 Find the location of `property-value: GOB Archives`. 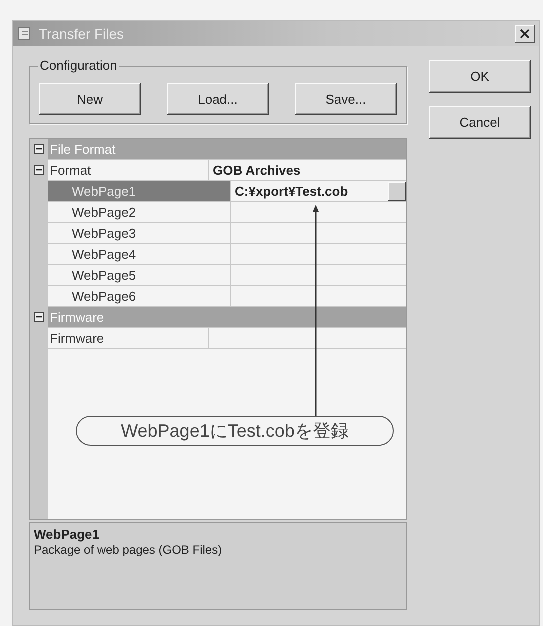

property-value: GOB Archives is located at coordinates (257, 170).